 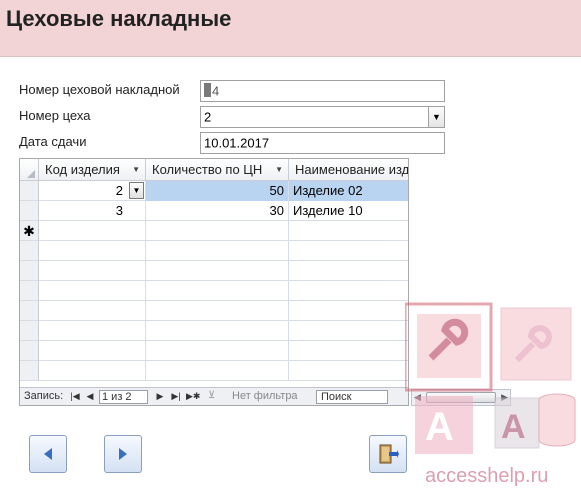 I want to click on access-logo-watermark: A A accesshelp.ru, so click(x=490, y=394).